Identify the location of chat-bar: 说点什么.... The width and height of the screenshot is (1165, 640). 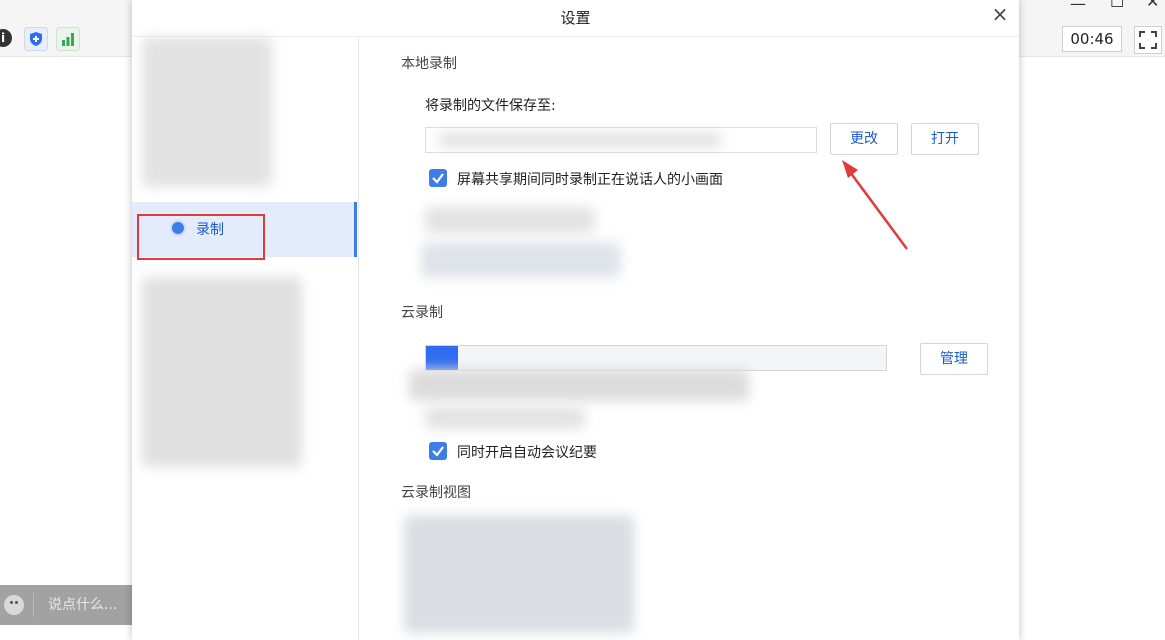
(66, 605).